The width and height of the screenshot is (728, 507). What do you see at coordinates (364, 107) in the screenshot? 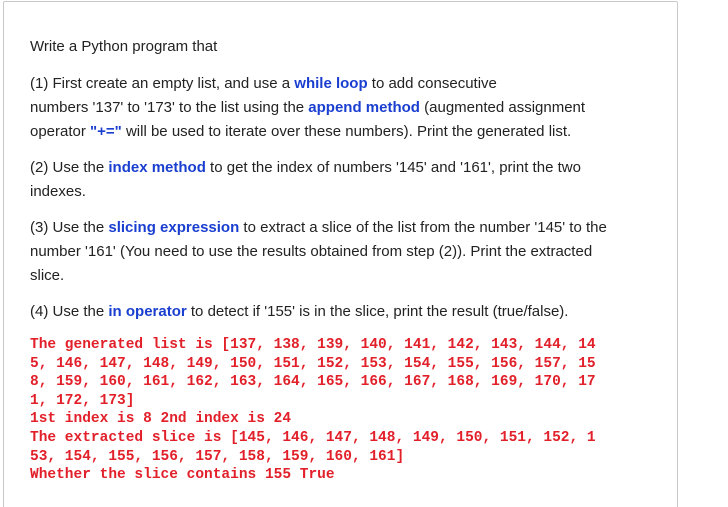
I see `step-1-keyword-append-method: append method` at bounding box center [364, 107].